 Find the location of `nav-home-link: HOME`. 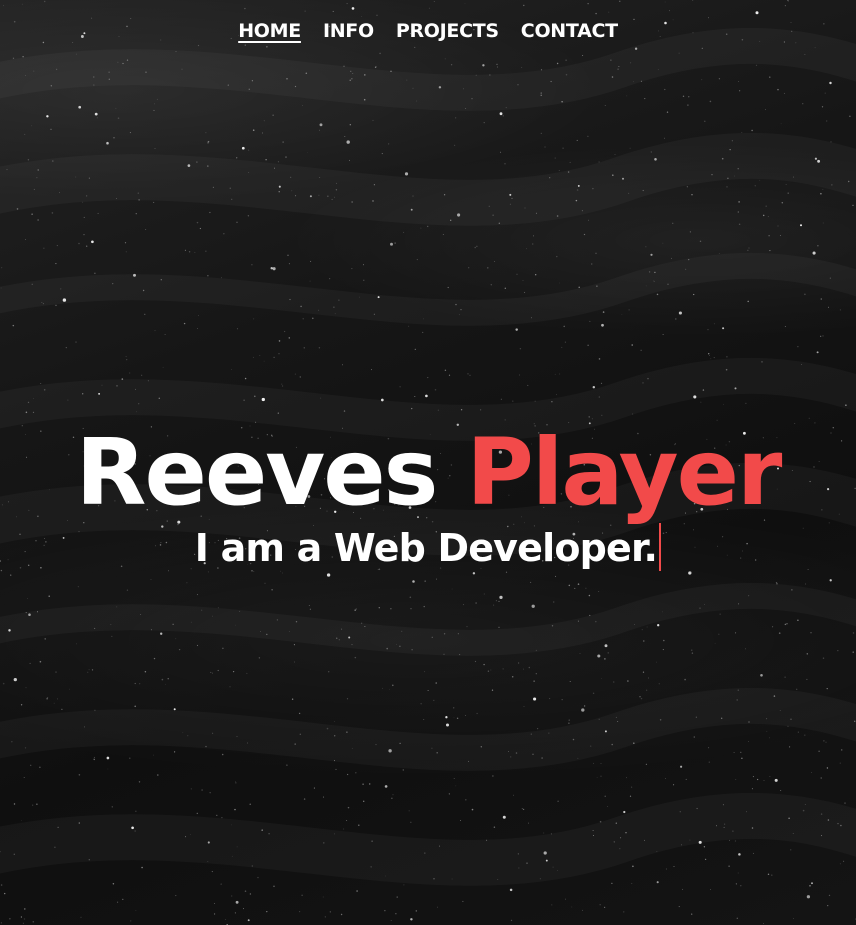

nav-home-link: HOME is located at coordinates (269, 31).